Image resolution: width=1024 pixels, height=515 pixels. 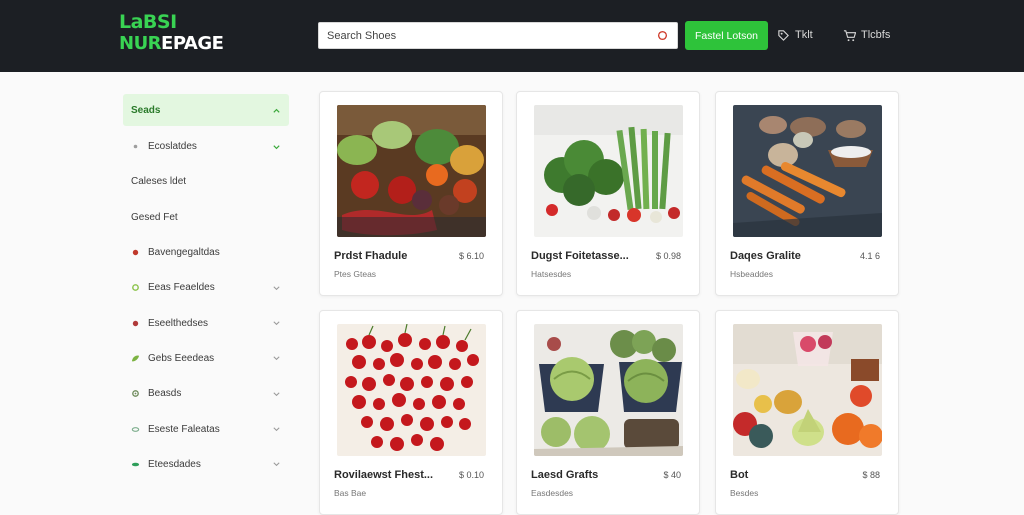 I want to click on sidebar-item-label: Gebs Eeedeas, so click(x=181, y=358).